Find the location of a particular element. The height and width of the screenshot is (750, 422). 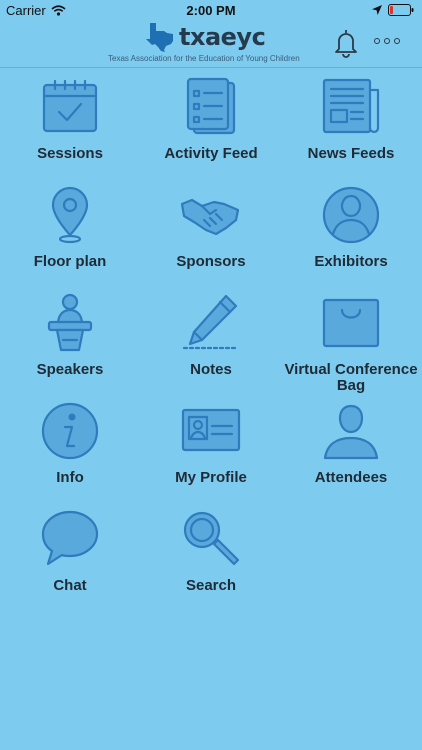

menu-item-my-profile: My Profile is located at coordinates (211, 448).